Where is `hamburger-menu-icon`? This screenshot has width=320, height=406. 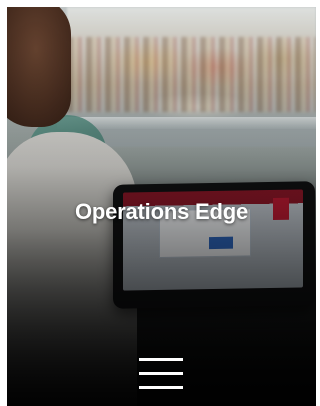 hamburger-menu-icon is located at coordinates (161, 374).